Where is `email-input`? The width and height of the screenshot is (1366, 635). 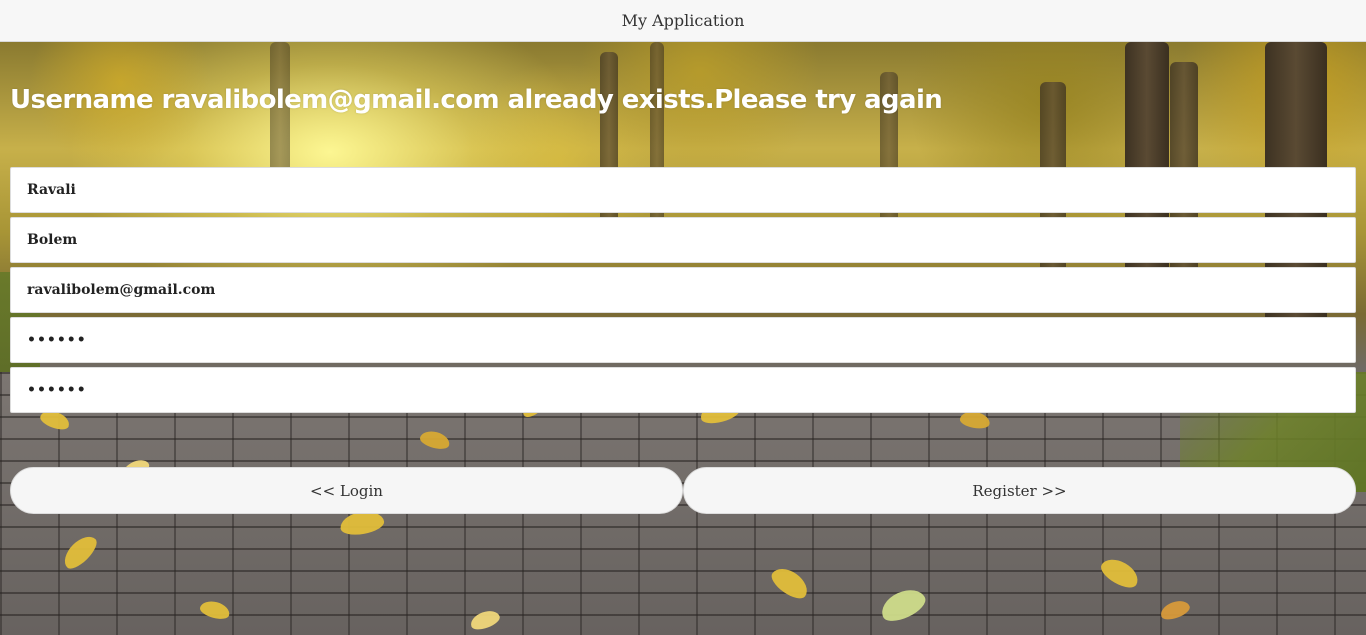
email-input is located at coordinates (683, 290).